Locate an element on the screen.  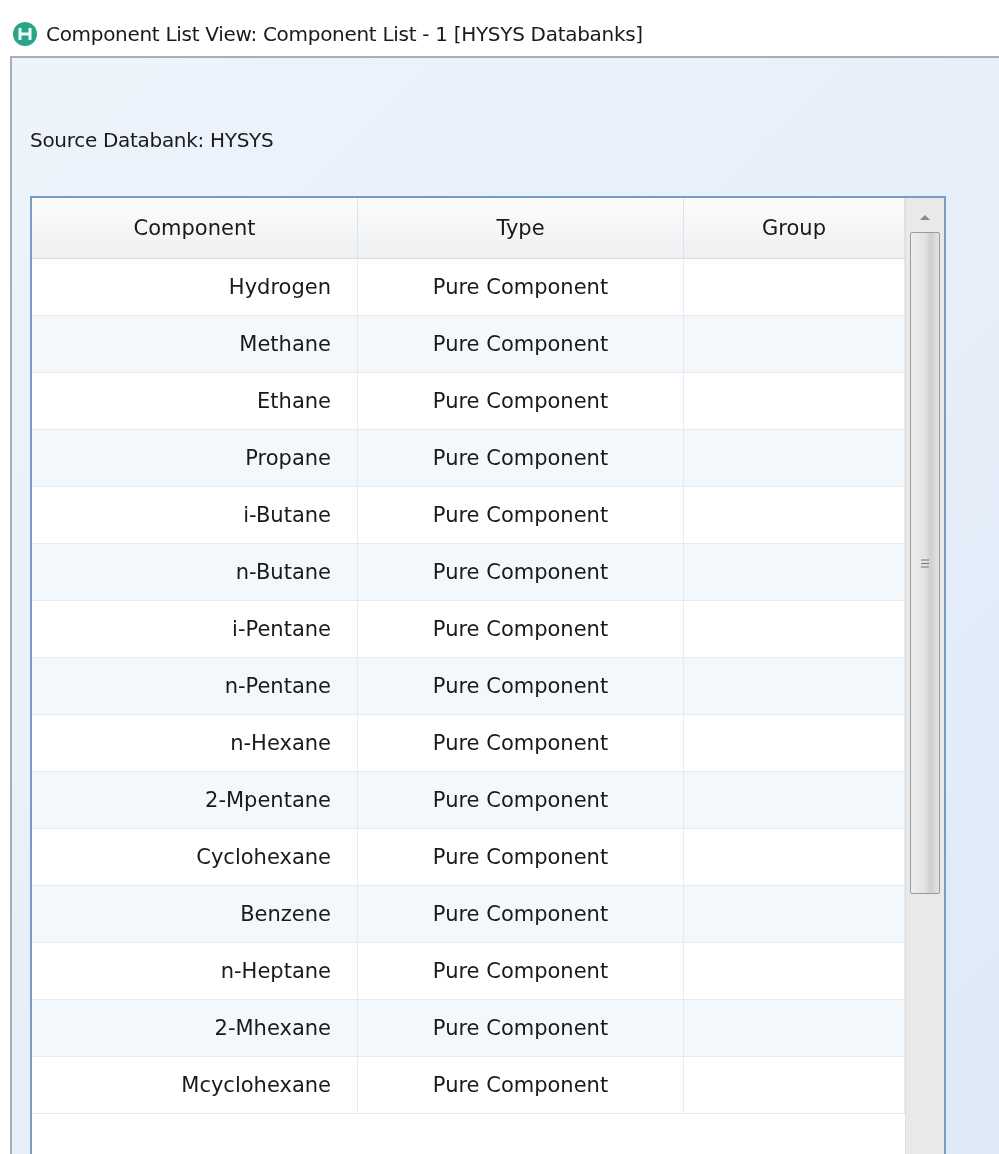
table-cell: Mcyclohexane is located at coordinates (195, 1085).